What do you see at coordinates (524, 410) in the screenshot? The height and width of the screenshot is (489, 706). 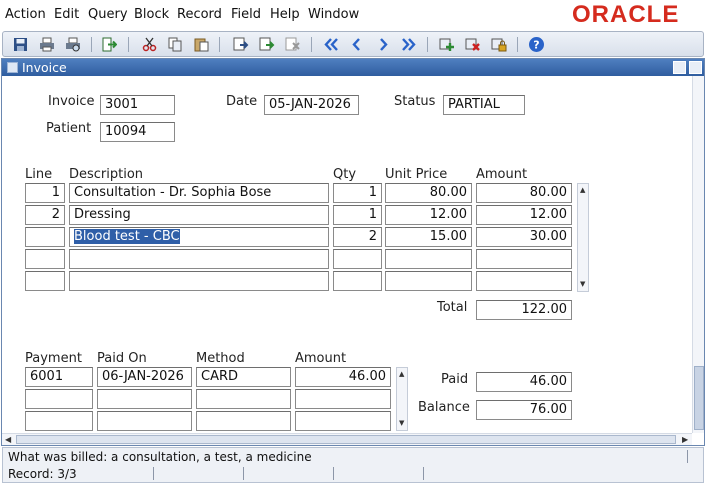 I see `balance-field: 76.00` at bounding box center [524, 410].